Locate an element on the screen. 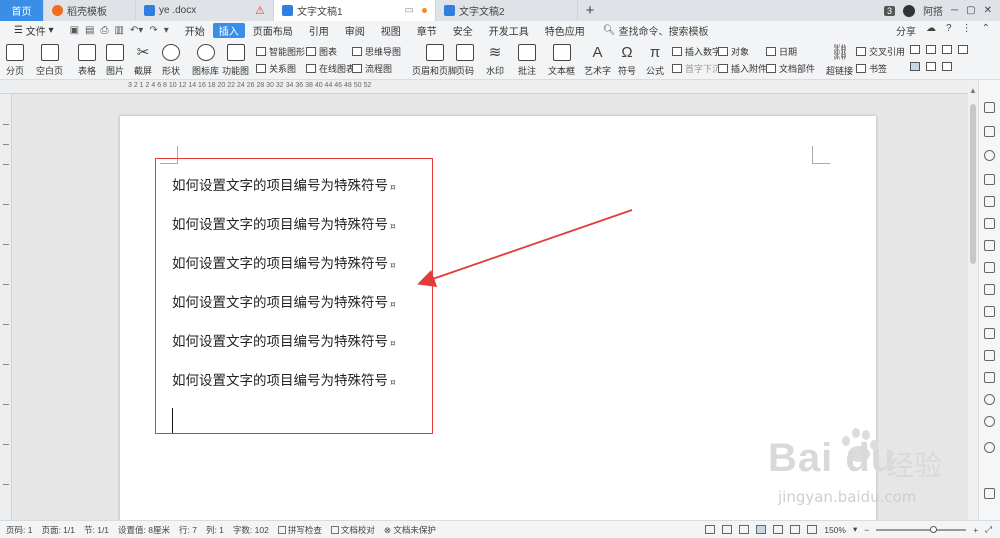 Image resolution: width=1000 pixels, height=538 pixels. page-number-button: 页码 is located at coordinates (465, 60).